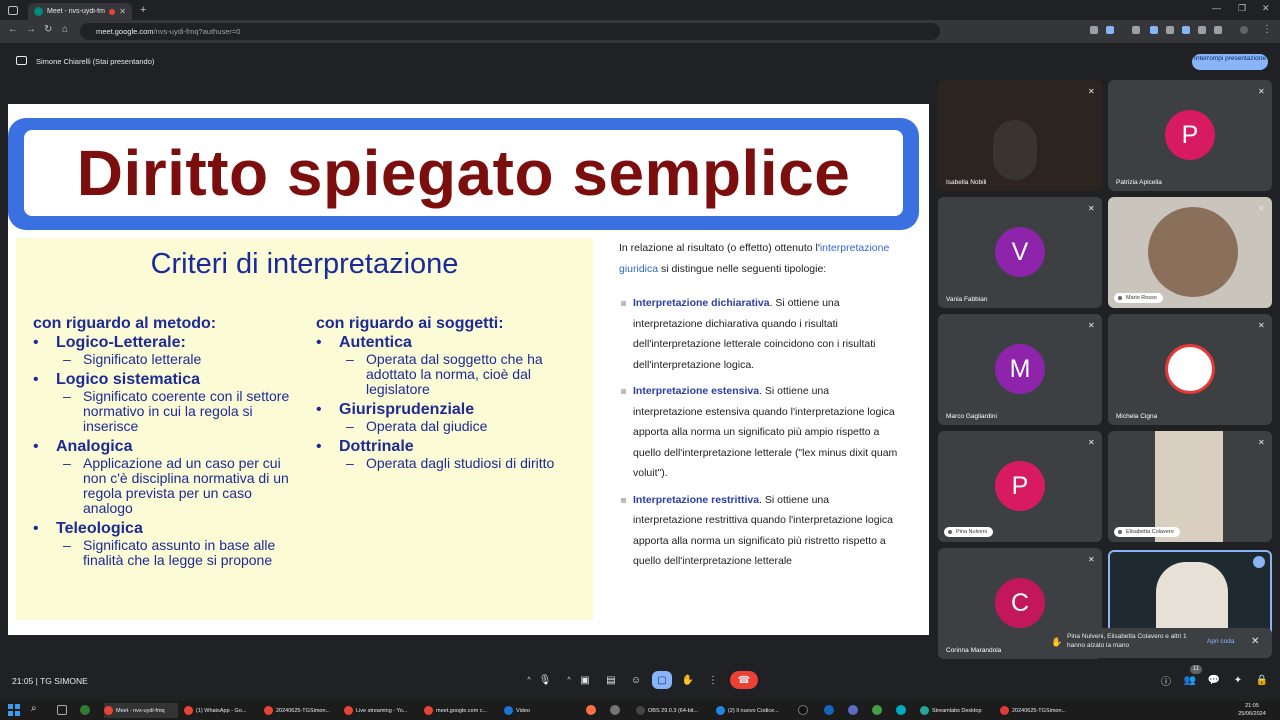 This screenshot has height=720, width=1280. What do you see at coordinates (1252, 714) in the screenshot?
I see `system-date: 25/06/2024` at bounding box center [1252, 714].